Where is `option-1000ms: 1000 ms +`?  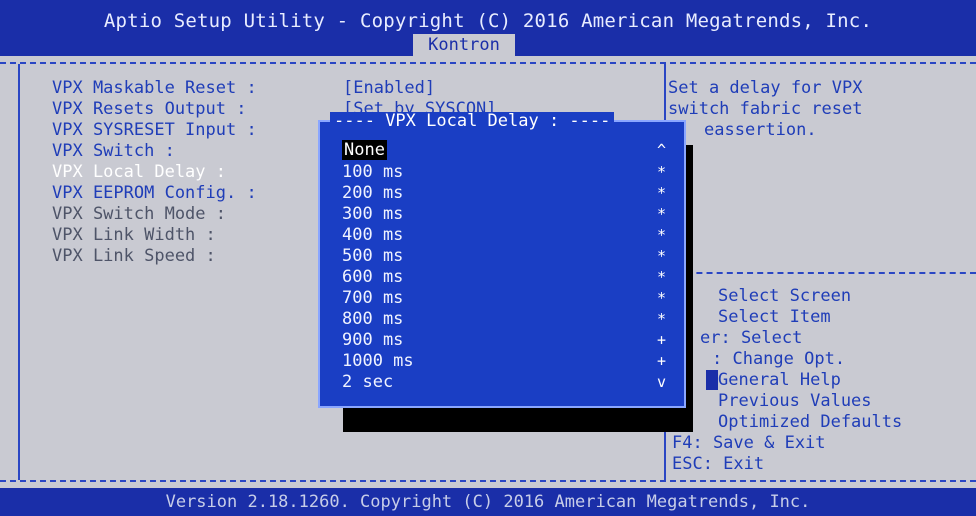 option-1000ms: 1000 ms + is located at coordinates (507, 361).